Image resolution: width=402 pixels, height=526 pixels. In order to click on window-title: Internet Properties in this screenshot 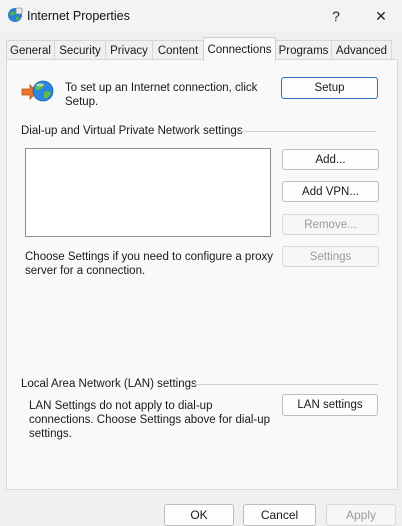, I will do `click(78, 16)`.